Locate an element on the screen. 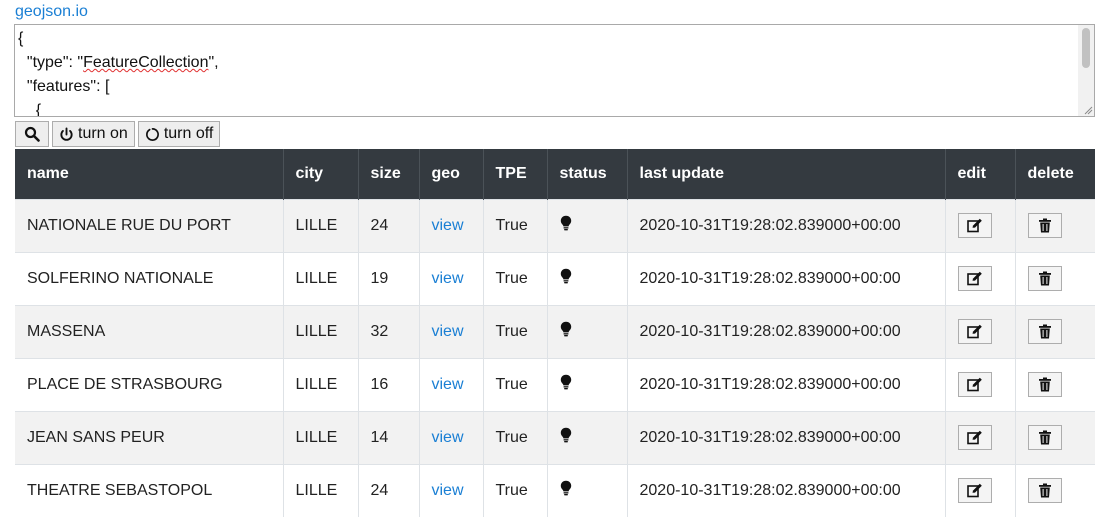 Image resolution: width=1110 pixels, height=517 pixels. cell-size: 14 is located at coordinates (389, 437).